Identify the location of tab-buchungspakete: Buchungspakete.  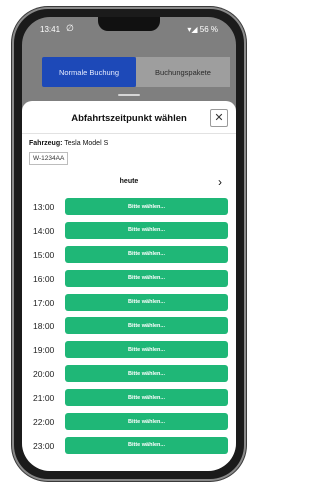
(183, 72).